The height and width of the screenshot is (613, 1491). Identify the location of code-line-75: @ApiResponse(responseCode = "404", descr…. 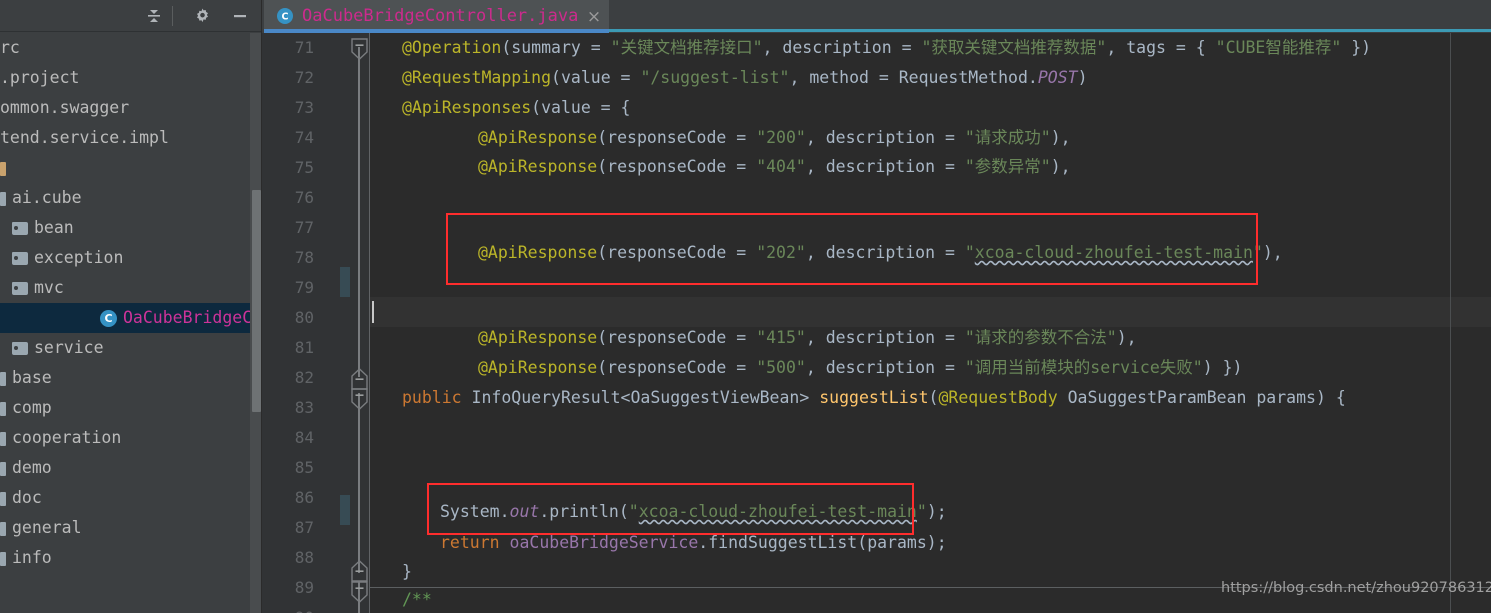
(774, 166).